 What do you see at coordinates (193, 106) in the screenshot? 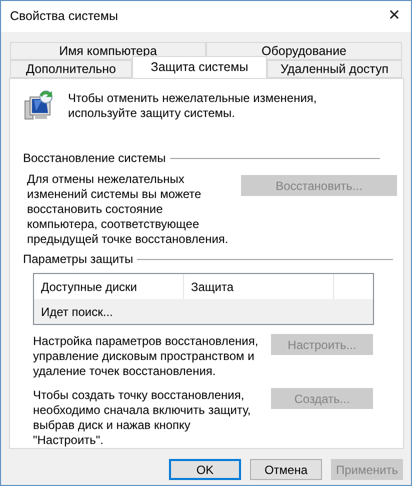
I see `intro-text: Чтобы отменить нежелательные изменения, используйте защиту системы.` at bounding box center [193, 106].